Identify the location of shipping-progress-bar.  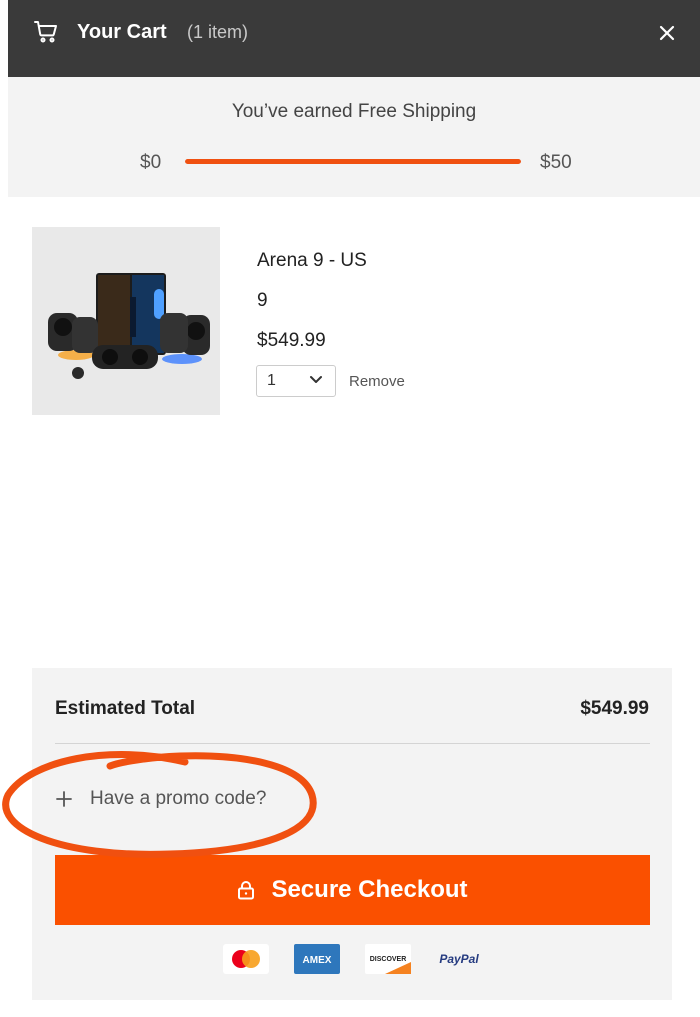
(353, 161).